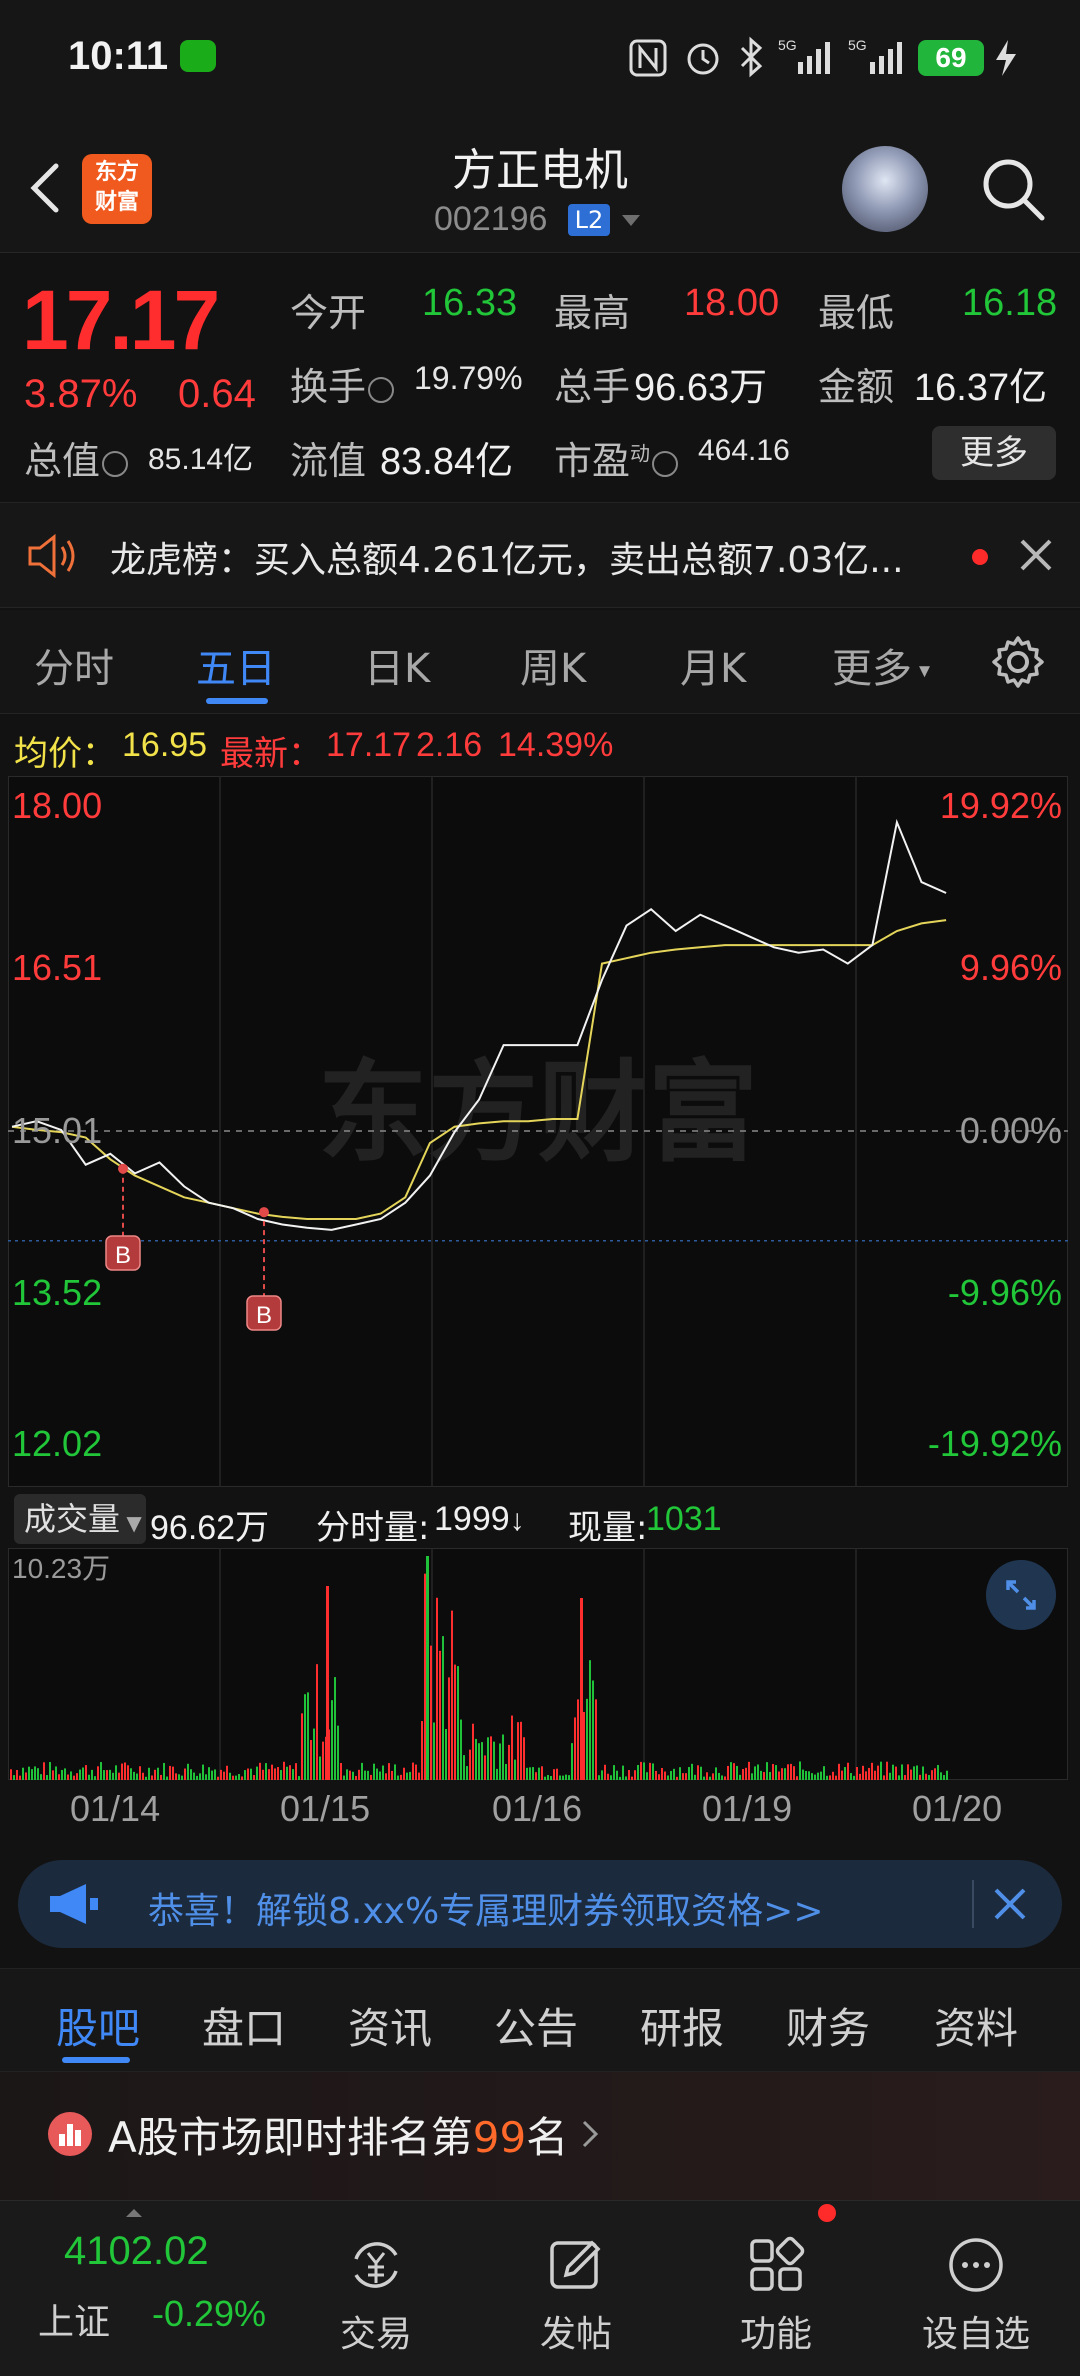 The image size is (1080, 2376). I want to click on promo-banner: 恭喜！解锁8.xx%专属理财券领取资格>>, so click(540, 1904).